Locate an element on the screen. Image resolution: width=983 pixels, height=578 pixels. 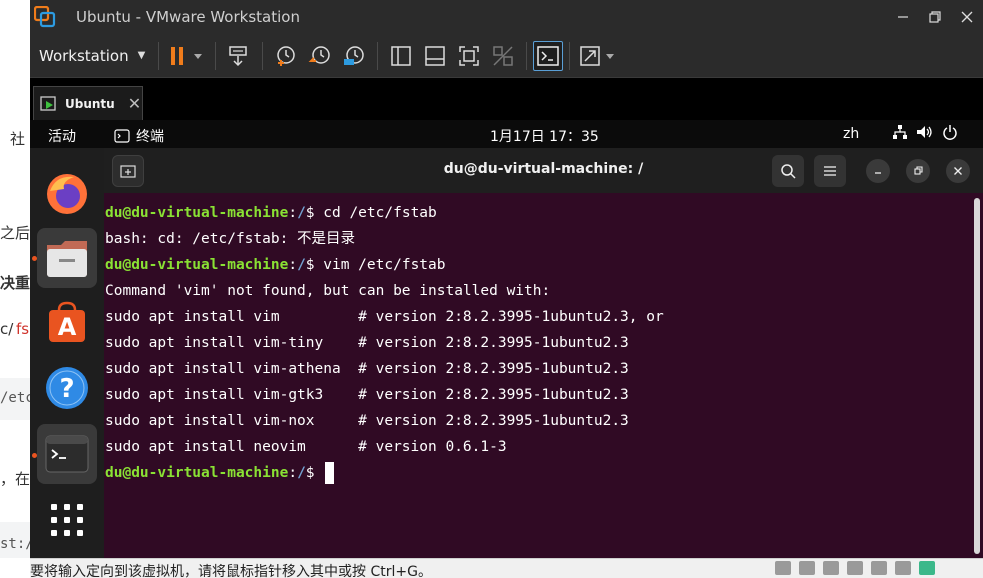
system-tray is located at coordinates (925, 132).